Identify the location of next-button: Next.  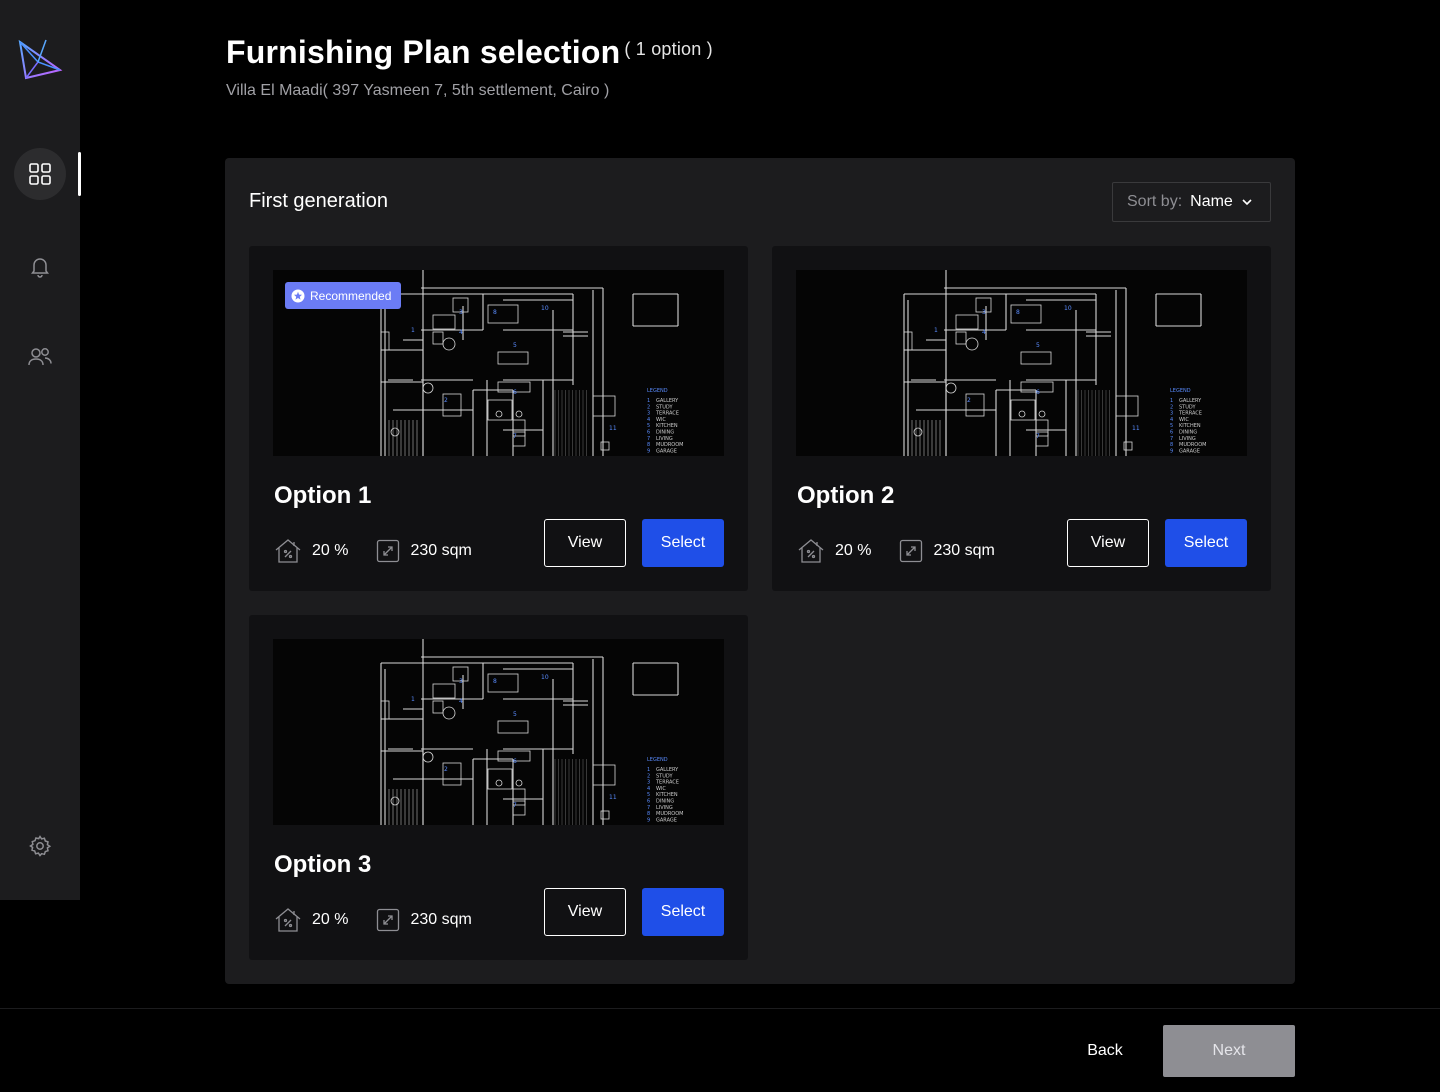
(1229, 1051).